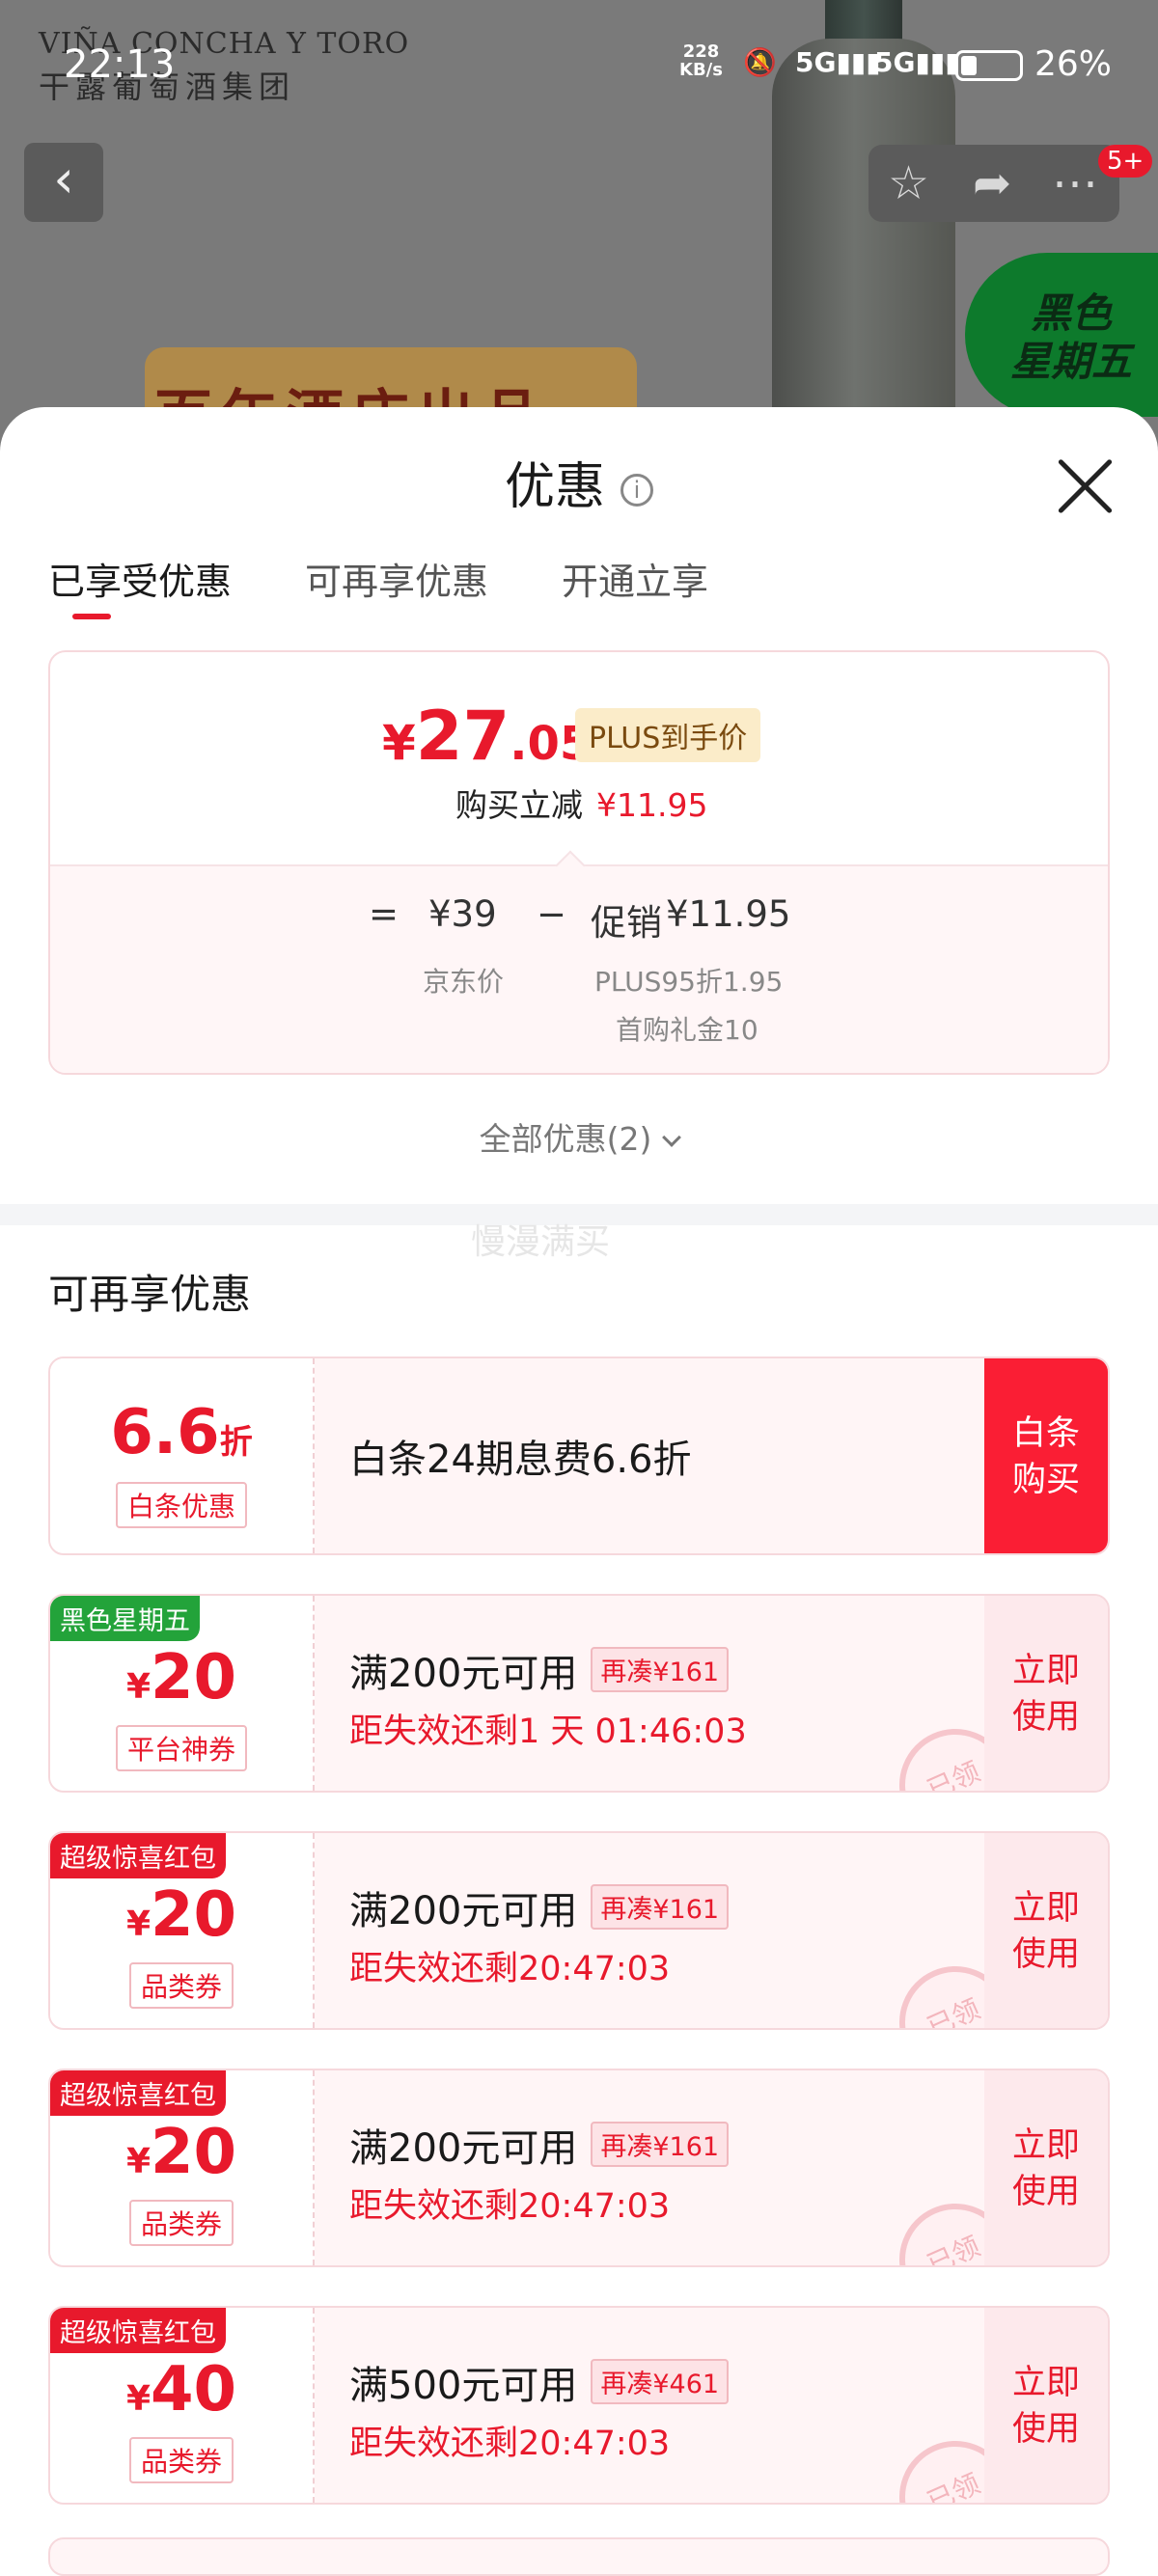 The height and width of the screenshot is (2576, 1158). Describe the element at coordinates (701, 52) in the screenshot. I see `net-speed-value: 228` at that location.